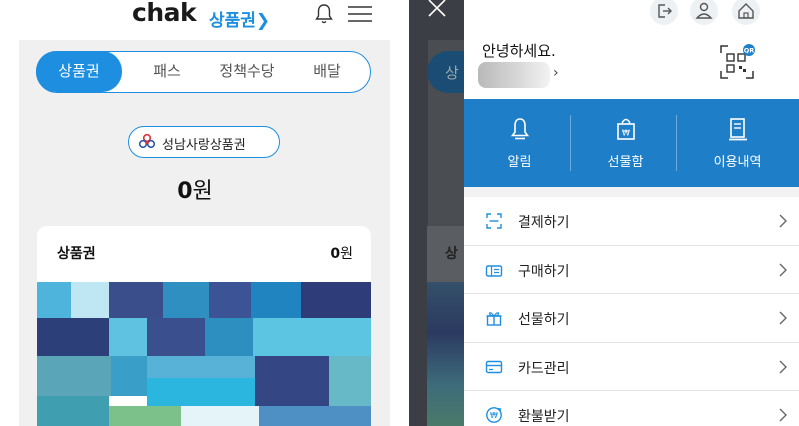 The height and width of the screenshot is (426, 799). I want to click on refund-icon: ₩, so click(494, 415).